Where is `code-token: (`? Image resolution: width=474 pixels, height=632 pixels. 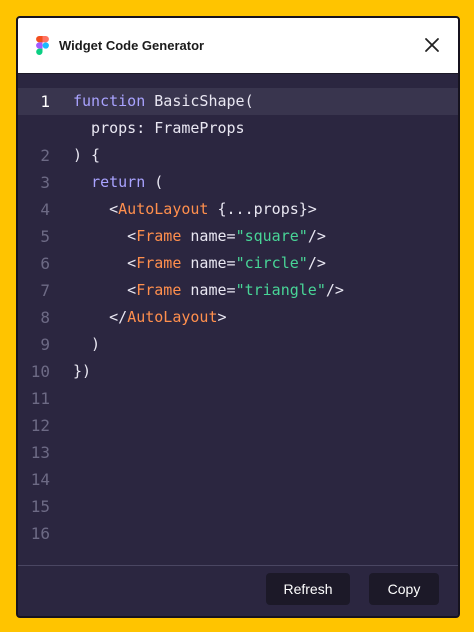 code-token: ( is located at coordinates (154, 182).